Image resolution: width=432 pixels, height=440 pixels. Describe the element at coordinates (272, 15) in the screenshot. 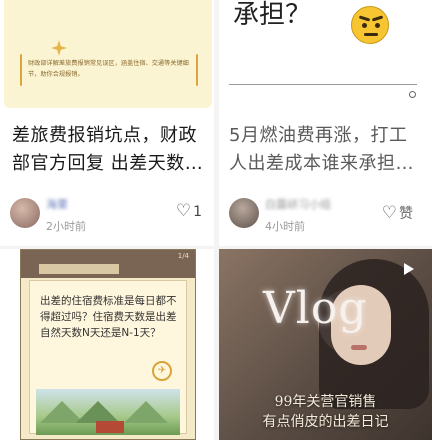

I see `cover-heading: 承担？` at that location.